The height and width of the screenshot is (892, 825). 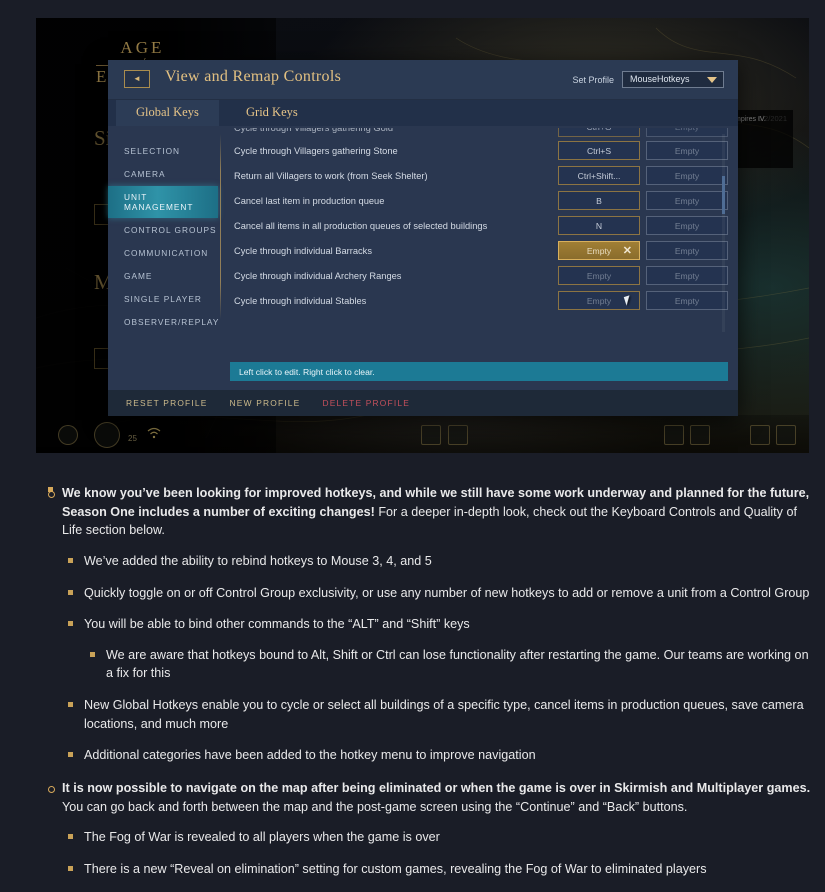 I want to click on hud-help-icon, so click(x=760, y=435).